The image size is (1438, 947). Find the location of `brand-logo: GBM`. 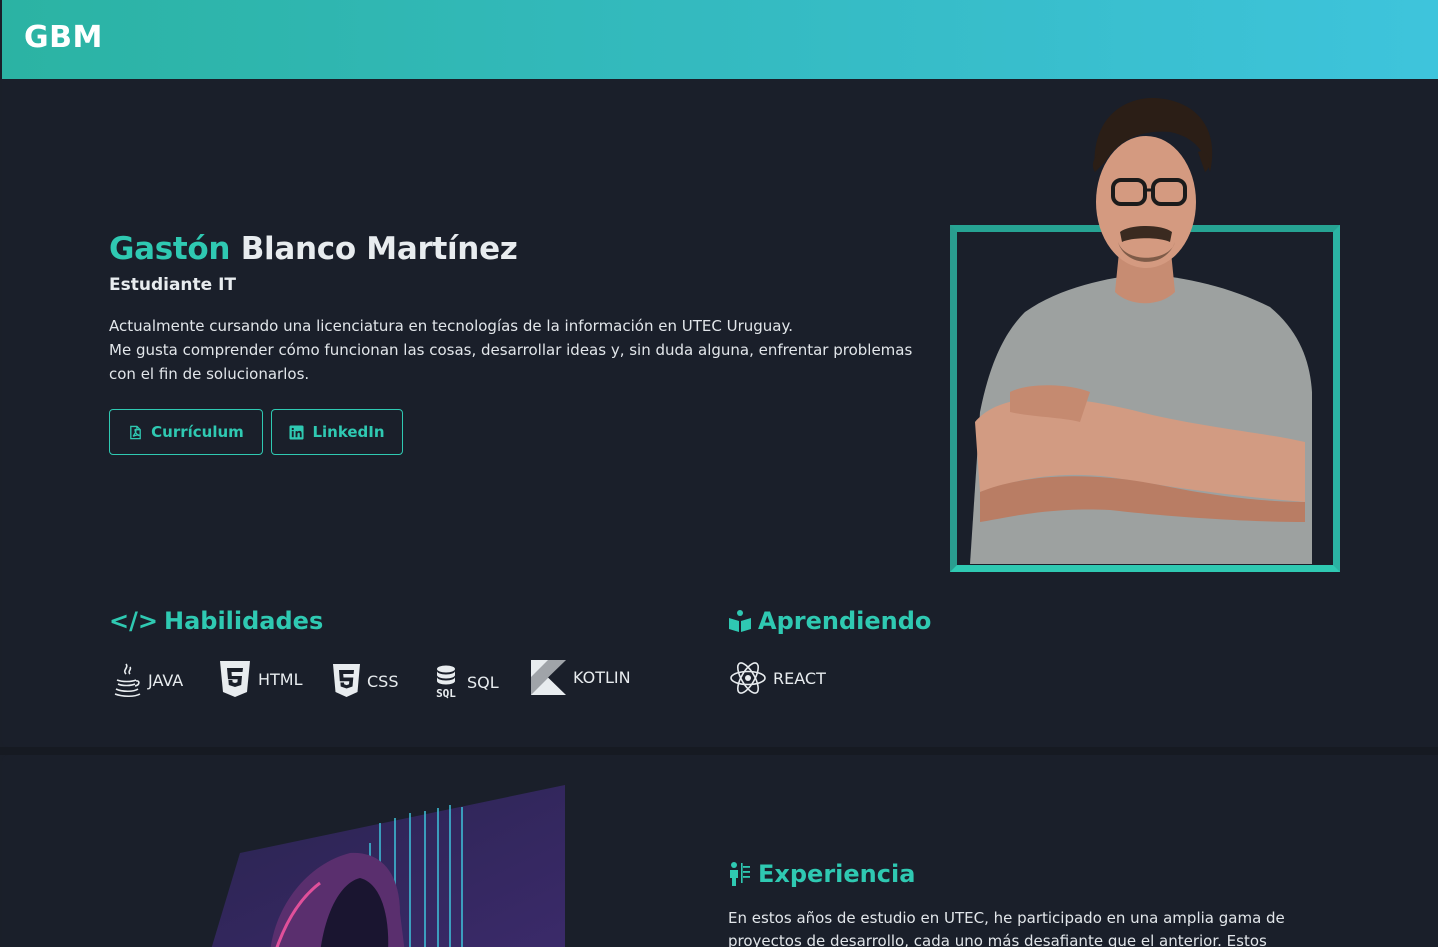

brand-logo: GBM is located at coordinates (63, 37).